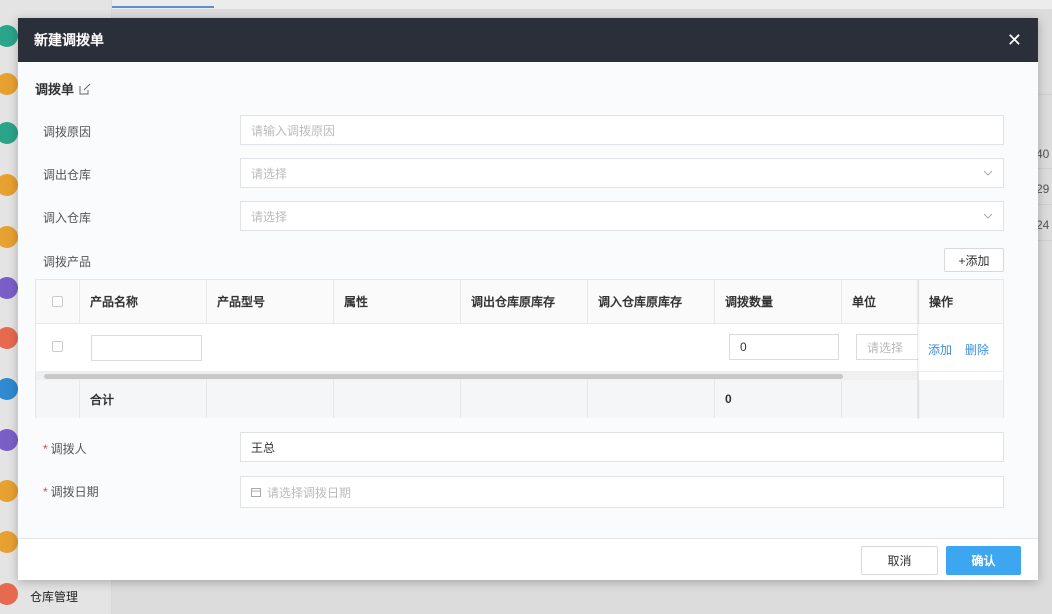 The height and width of the screenshot is (614, 1052). What do you see at coordinates (524, 302) in the screenshot?
I see `table-header: 调出仓库原库存` at bounding box center [524, 302].